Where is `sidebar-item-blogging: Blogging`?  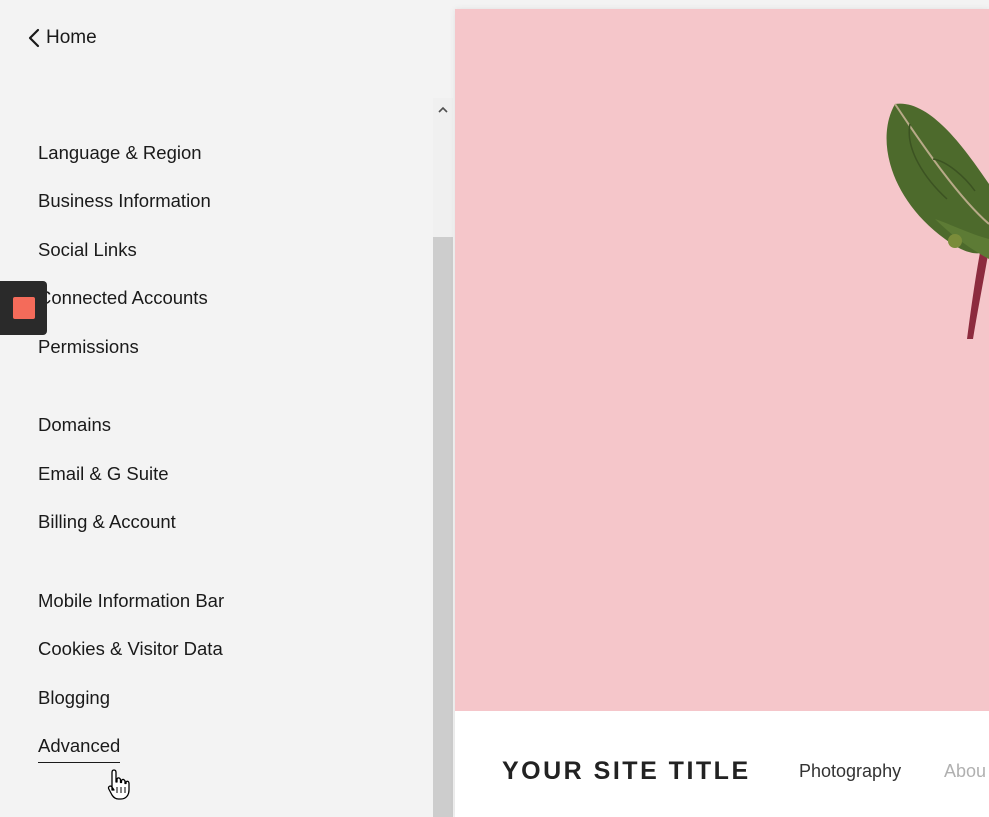 sidebar-item-blogging: Blogging is located at coordinates (74, 698).